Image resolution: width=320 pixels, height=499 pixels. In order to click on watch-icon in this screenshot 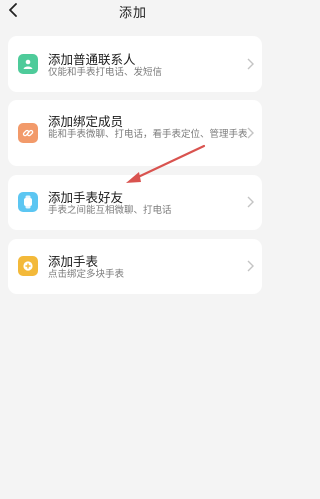, I will do `click(28, 202)`.